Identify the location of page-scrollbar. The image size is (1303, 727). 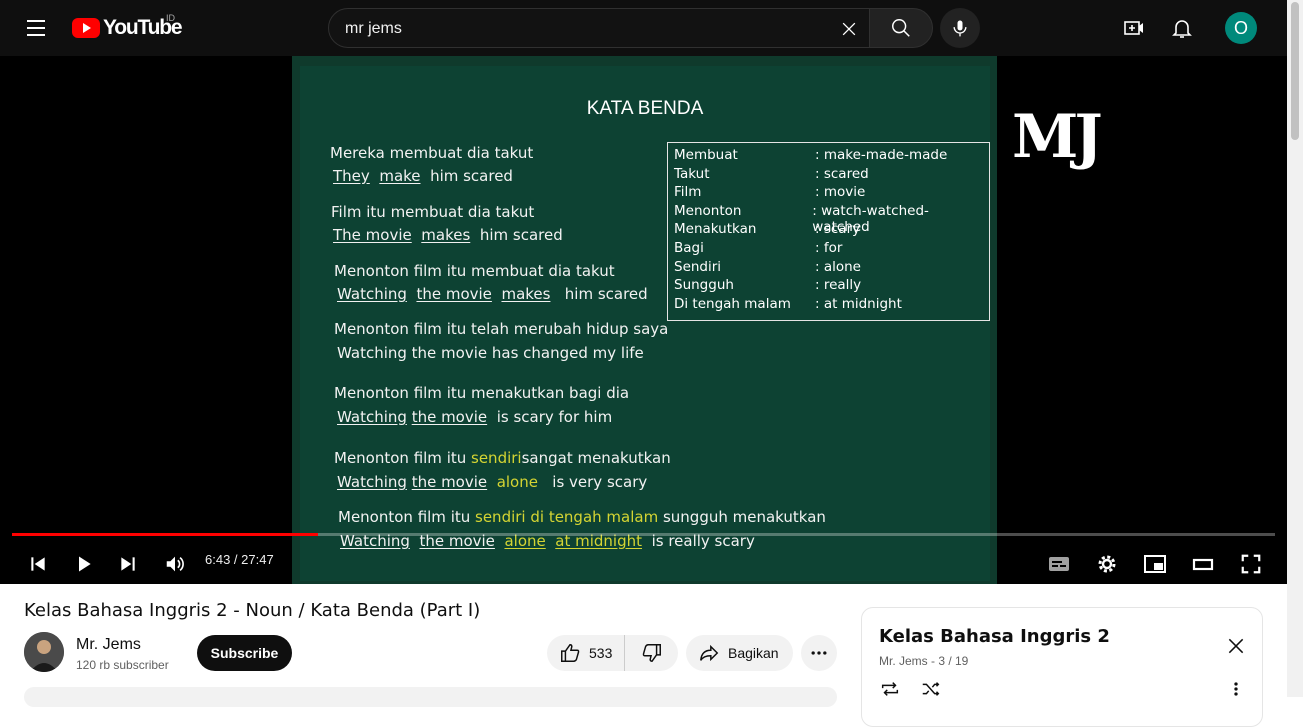
(1295, 348).